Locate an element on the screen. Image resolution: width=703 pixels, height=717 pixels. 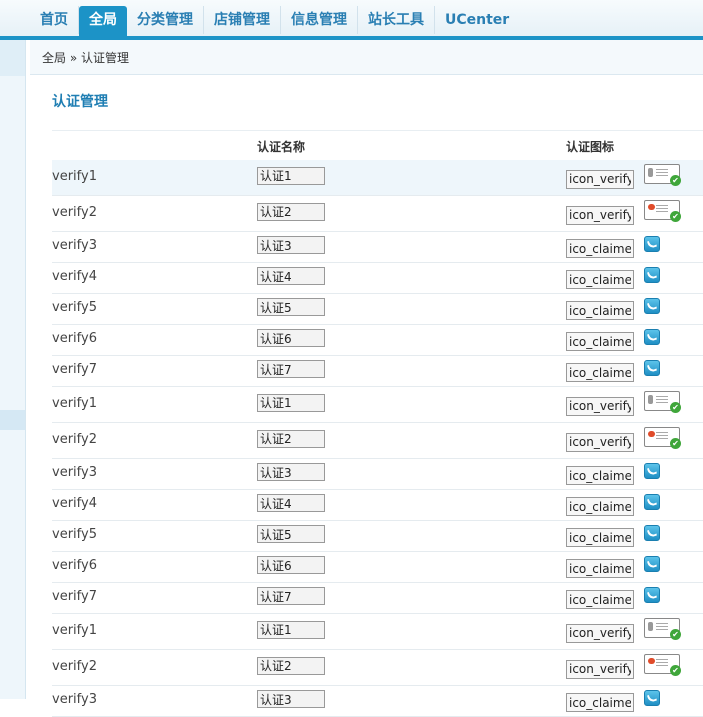
sidebar-header is located at coordinates (12, 58).